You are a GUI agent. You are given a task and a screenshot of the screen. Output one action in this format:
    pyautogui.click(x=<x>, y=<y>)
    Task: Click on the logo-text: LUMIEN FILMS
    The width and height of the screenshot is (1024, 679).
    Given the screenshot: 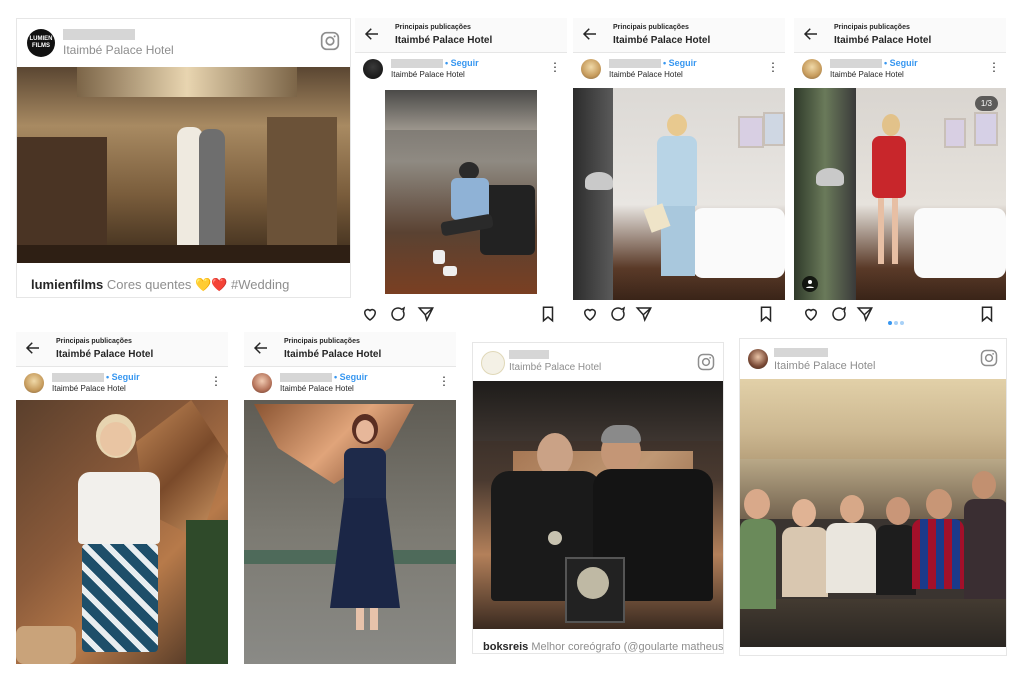 What is the action you would take?
    pyautogui.click(x=41, y=42)
    